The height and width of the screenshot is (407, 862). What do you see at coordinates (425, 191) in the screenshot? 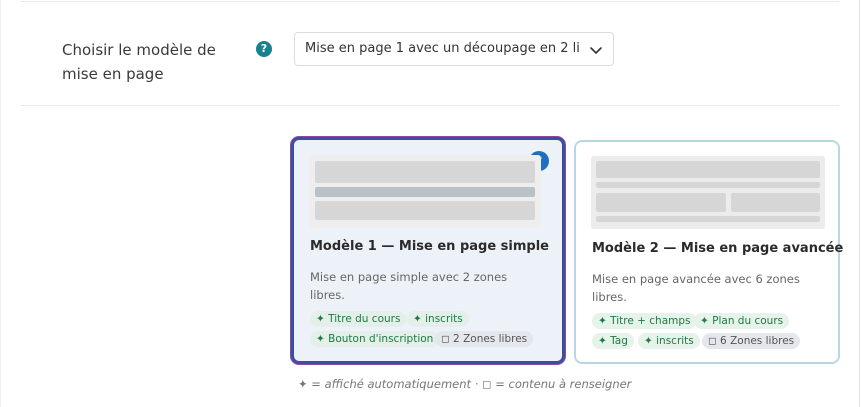
I see `layout-preview-simple` at bounding box center [425, 191].